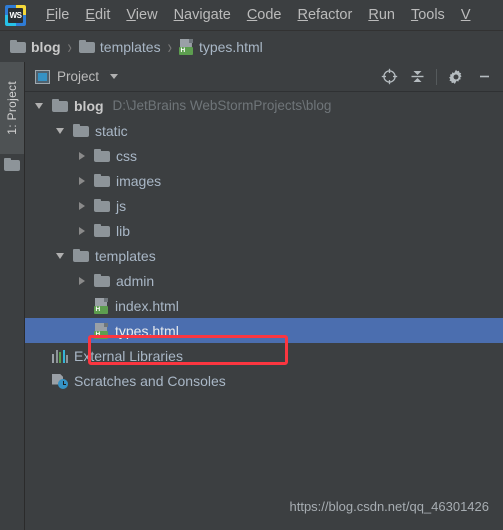 The width and height of the screenshot is (503, 530). Describe the element at coordinates (222, 105) in the screenshot. I see `tree-row-path: D:\JetBrains WebStormProjects\blog` at that location.